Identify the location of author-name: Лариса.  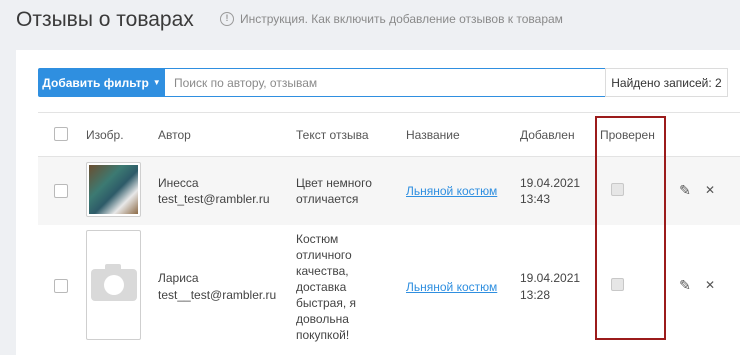
(178, 278).